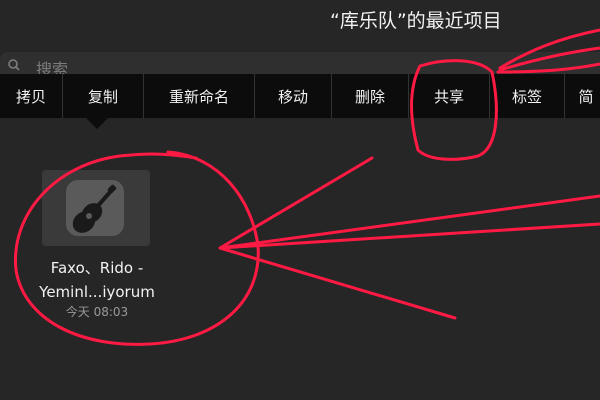  I want to click on garageband-app-icon, so click(95, 208).